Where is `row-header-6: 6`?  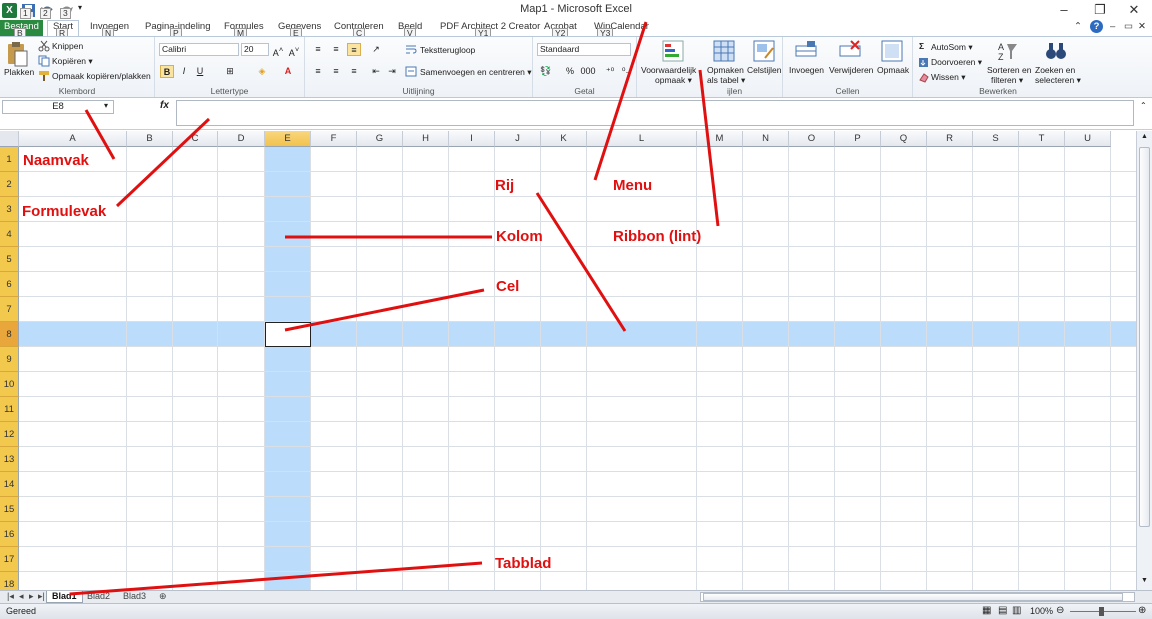 row-header-6: 6 is located at coordinates (9, 284).